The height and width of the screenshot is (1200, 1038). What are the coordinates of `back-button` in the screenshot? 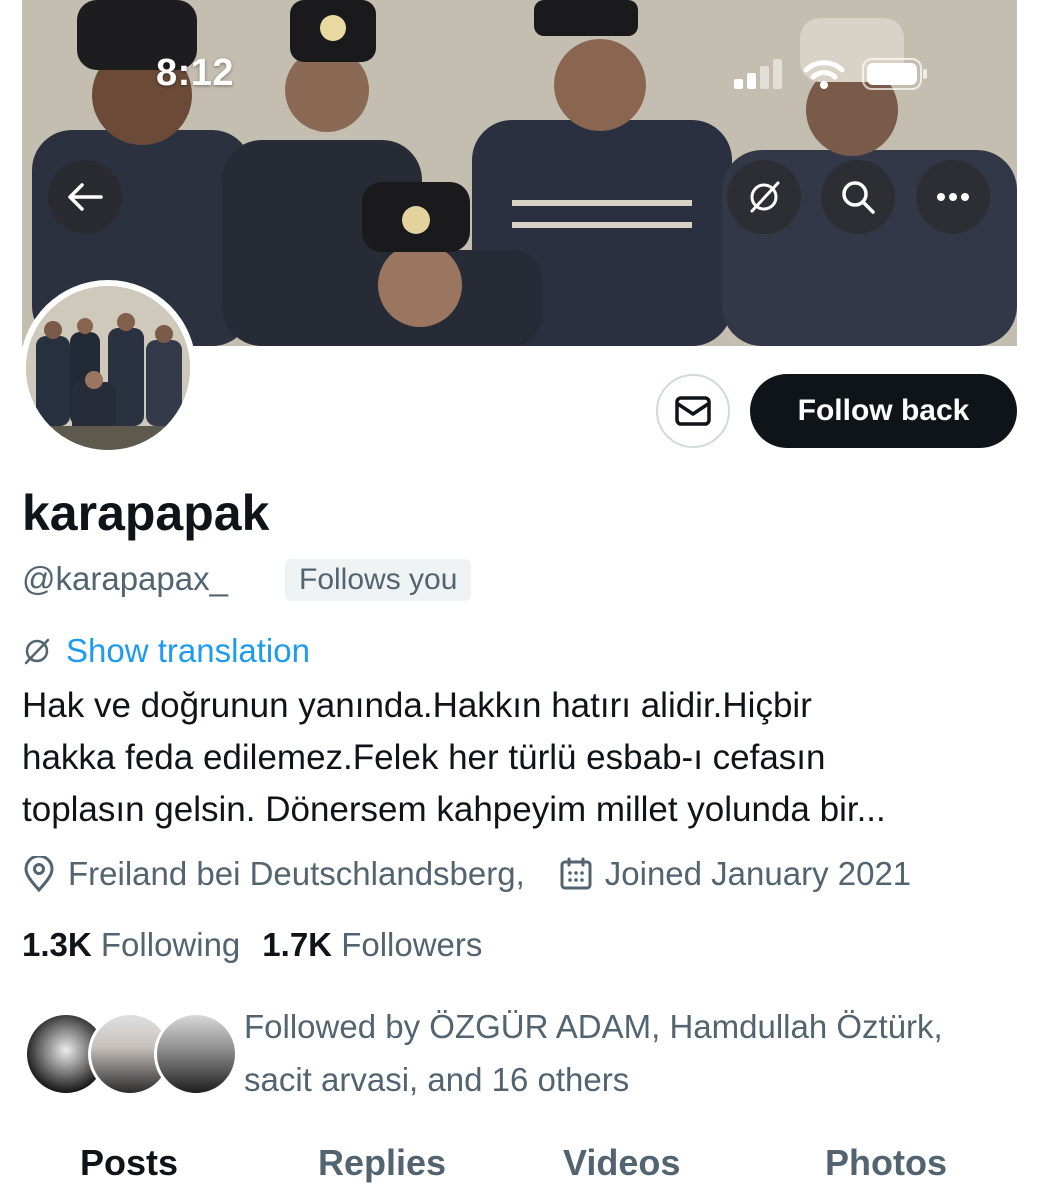 It's located at (85, 197).